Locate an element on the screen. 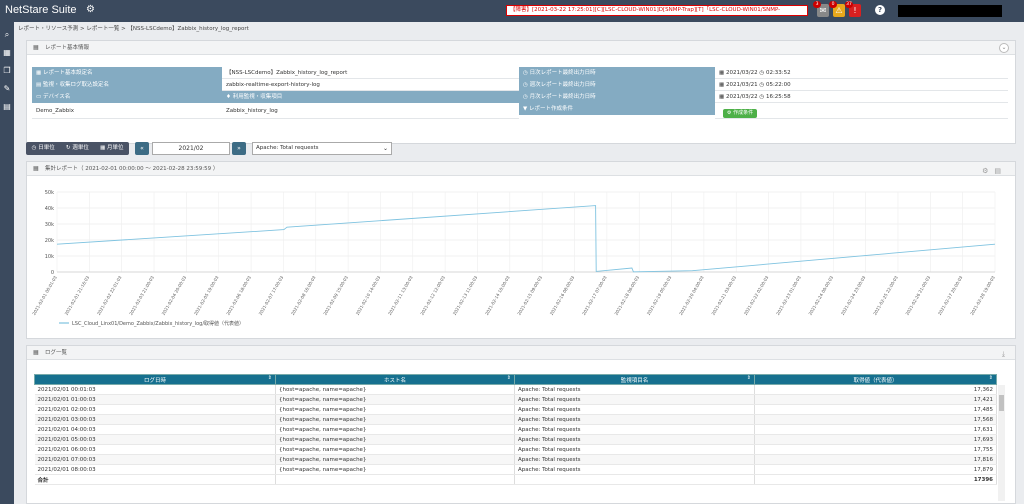  report-name-label: ▦ レポート基本設定名 is located at coordinates (127, 73).